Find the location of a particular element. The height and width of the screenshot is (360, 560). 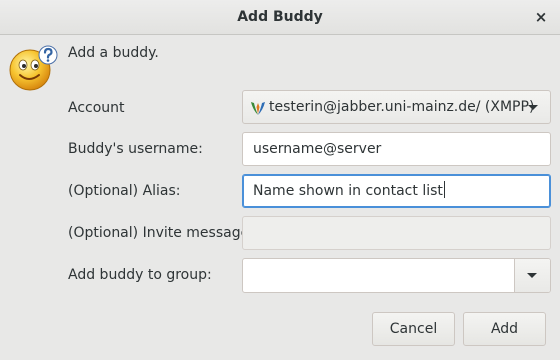

xmpp-protocol-icon is located at coordinates (258, 108).